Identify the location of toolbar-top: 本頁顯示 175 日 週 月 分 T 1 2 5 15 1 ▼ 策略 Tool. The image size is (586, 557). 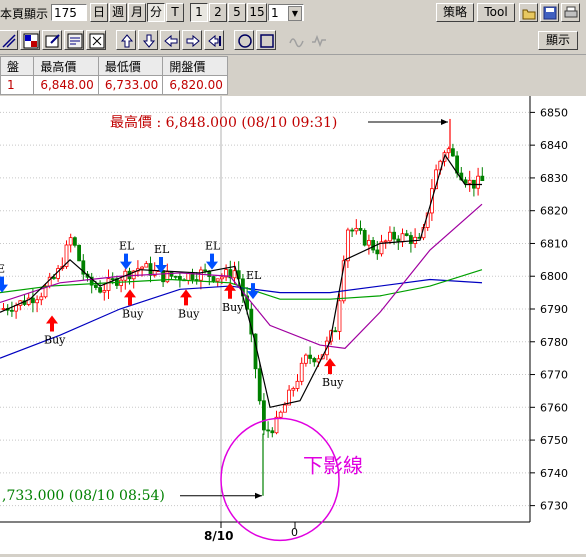
(293, 13).